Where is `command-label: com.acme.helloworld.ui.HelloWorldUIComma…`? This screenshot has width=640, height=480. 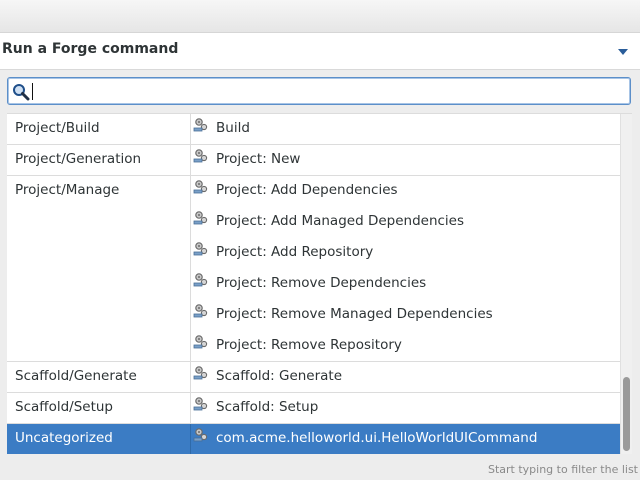 command-label: com.acme.helloworld.ui.HelloWorldUIComma… is located at coordinates (377, 438).